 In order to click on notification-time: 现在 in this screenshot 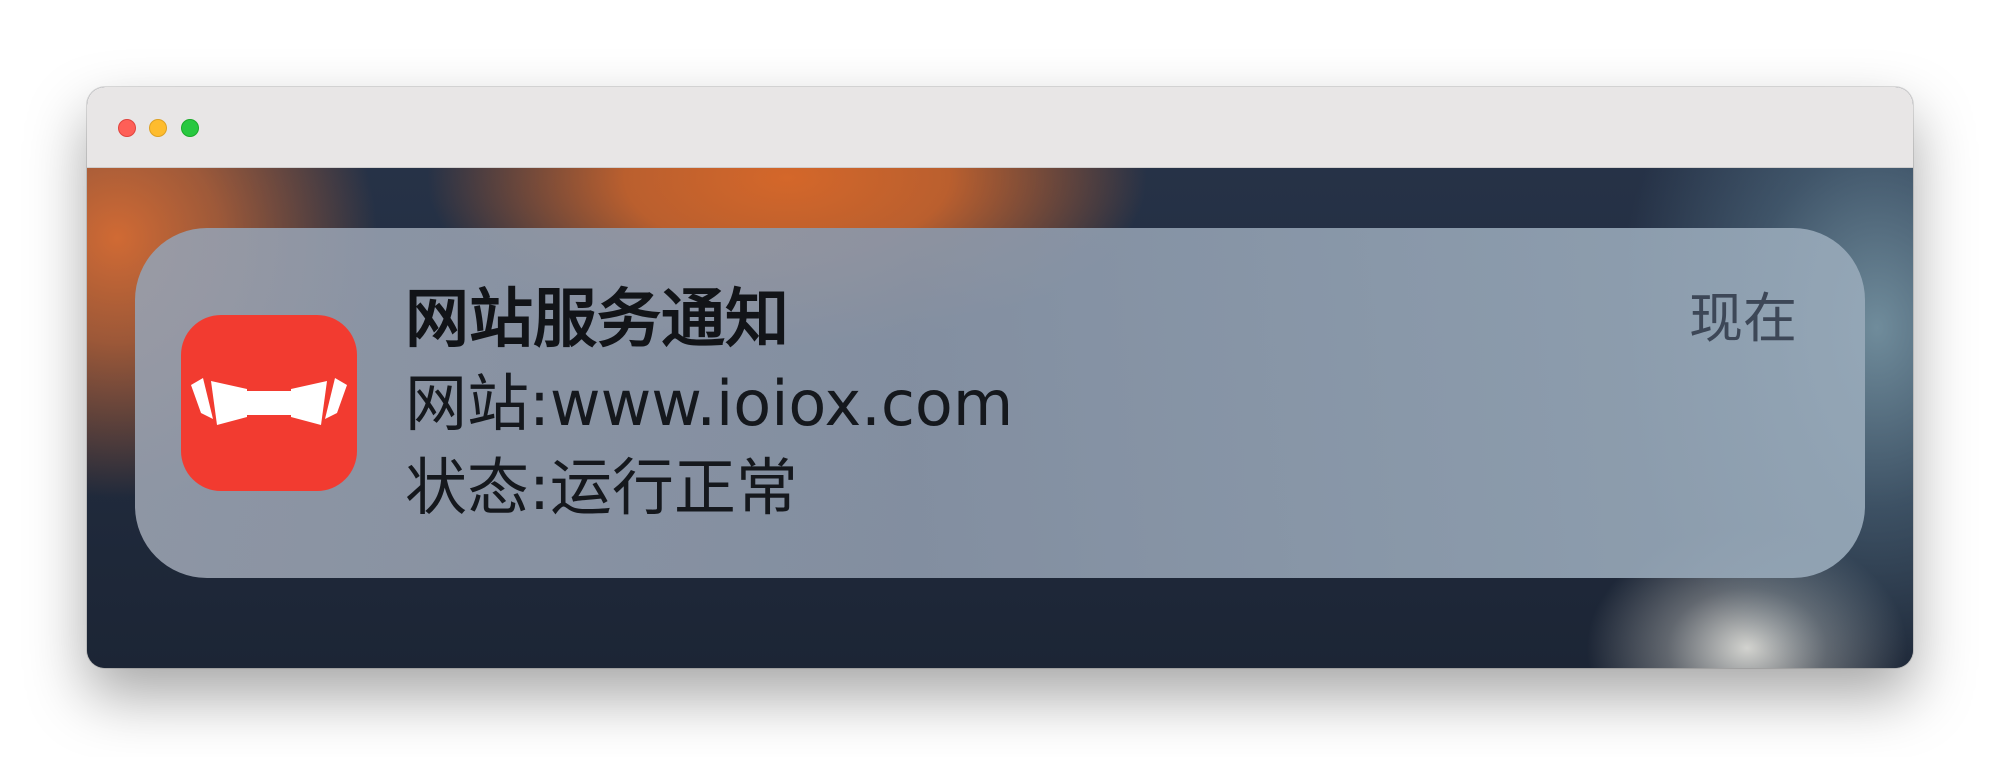, I will do `click(1743, 318)`.